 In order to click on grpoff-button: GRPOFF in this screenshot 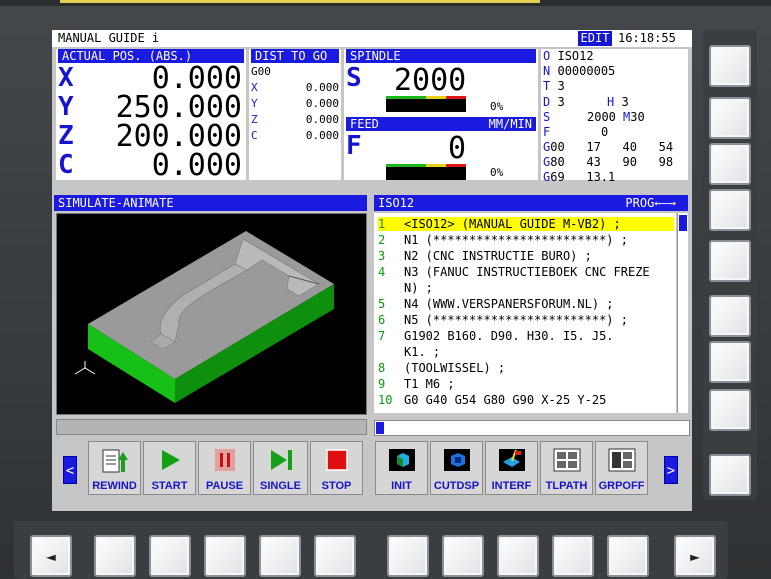, I will do `click(621, 468)`.